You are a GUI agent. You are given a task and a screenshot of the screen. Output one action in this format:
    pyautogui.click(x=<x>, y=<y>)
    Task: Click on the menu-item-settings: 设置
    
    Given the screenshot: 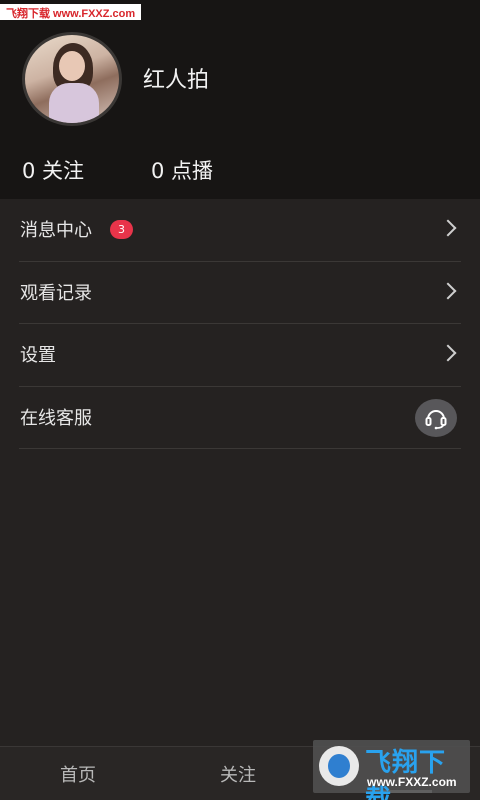 What is the action you would take?
    pyautogui.click(x=240, y=355)
    